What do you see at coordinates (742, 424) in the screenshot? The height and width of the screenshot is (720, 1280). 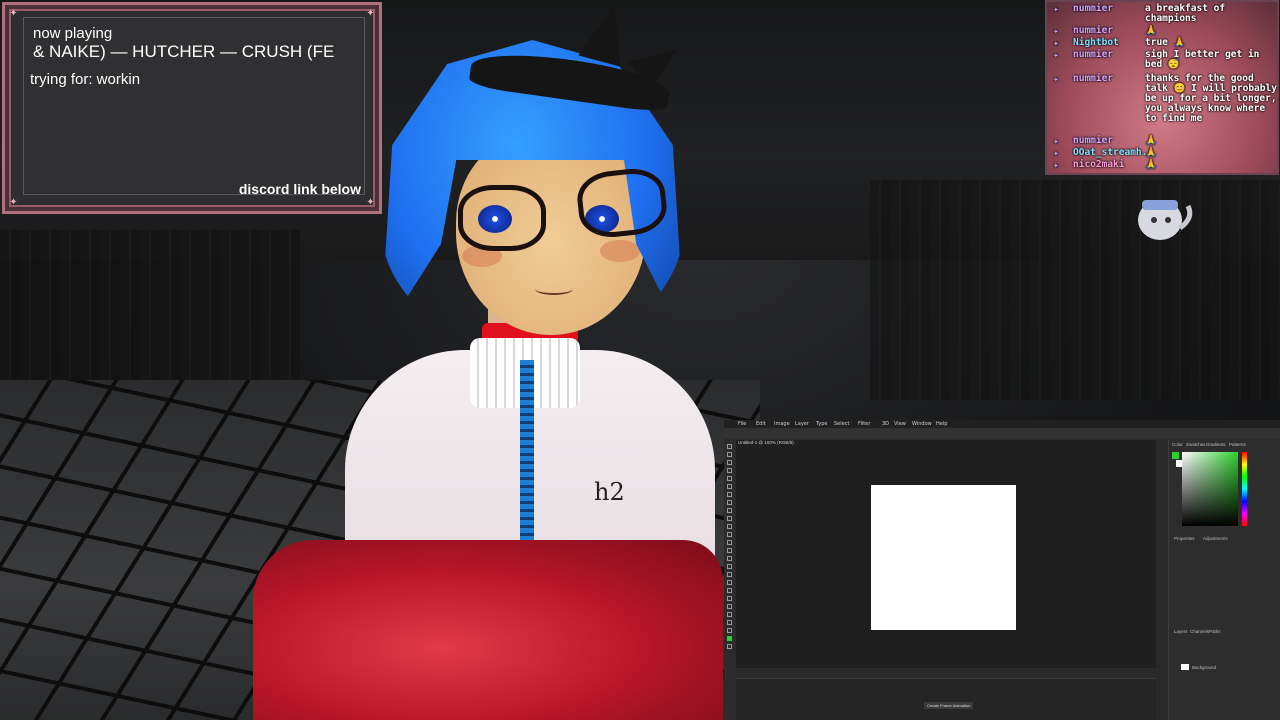 I see `menu-item: File` at bounding box center [742, 424].